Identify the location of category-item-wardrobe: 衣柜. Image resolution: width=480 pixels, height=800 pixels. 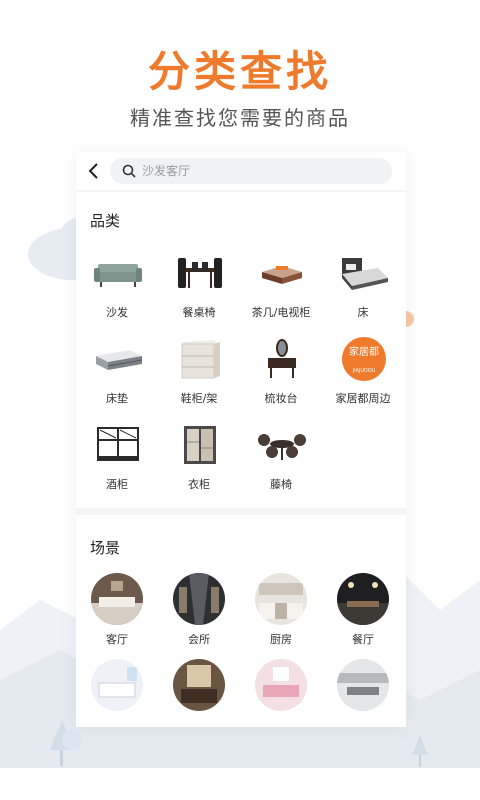
(199, 462).